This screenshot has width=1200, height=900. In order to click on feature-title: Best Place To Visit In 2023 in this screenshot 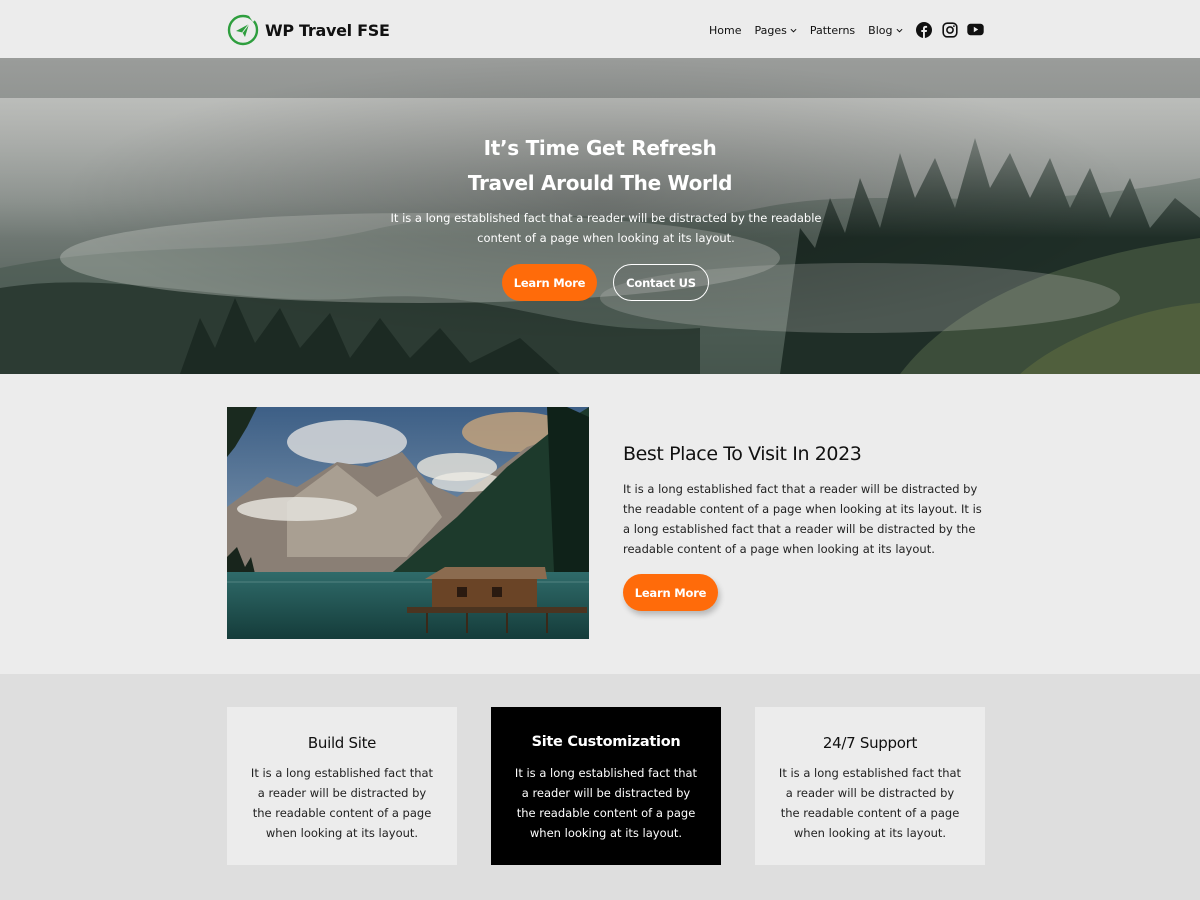, I will do `click(742, 454)`.